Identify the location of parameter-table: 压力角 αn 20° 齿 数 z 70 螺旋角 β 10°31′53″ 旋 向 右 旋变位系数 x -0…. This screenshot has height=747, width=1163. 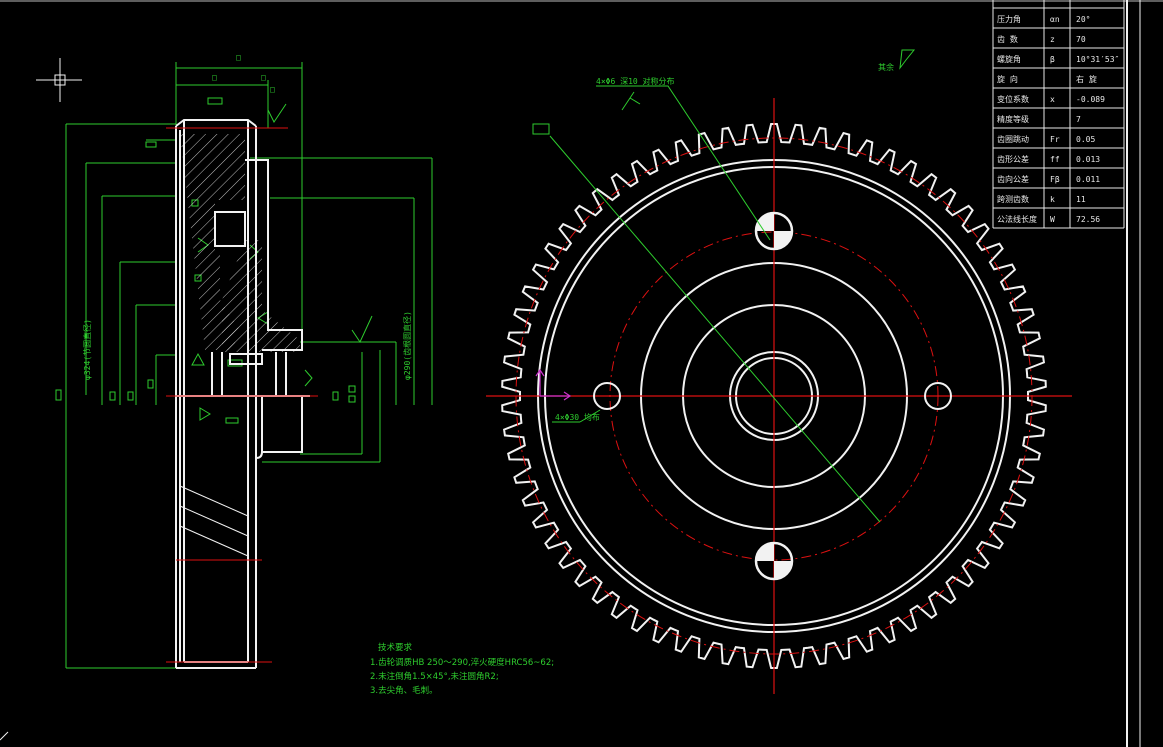
(1058, 114).